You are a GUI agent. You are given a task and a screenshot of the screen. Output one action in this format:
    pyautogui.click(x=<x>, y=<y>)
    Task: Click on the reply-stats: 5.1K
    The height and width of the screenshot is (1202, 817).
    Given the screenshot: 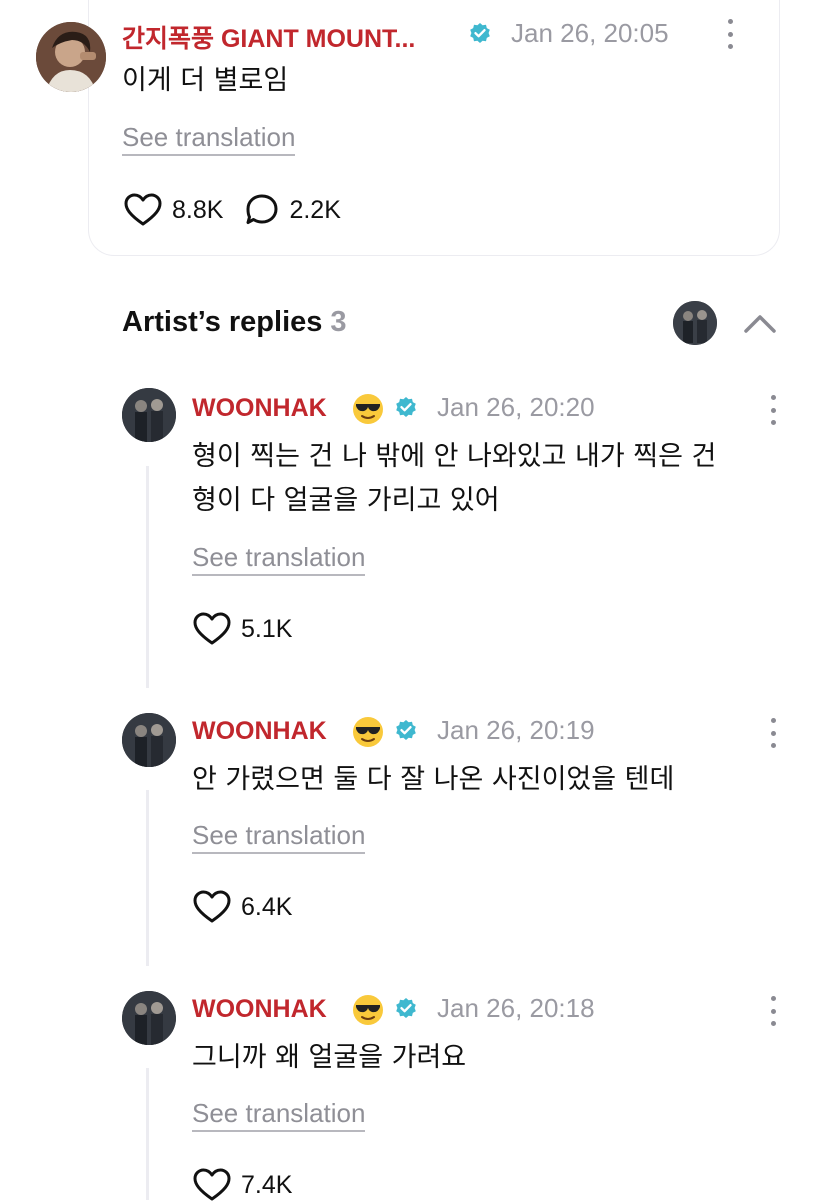 What is the action you would take?
    pyautogui.click(x=253, y=629)
    